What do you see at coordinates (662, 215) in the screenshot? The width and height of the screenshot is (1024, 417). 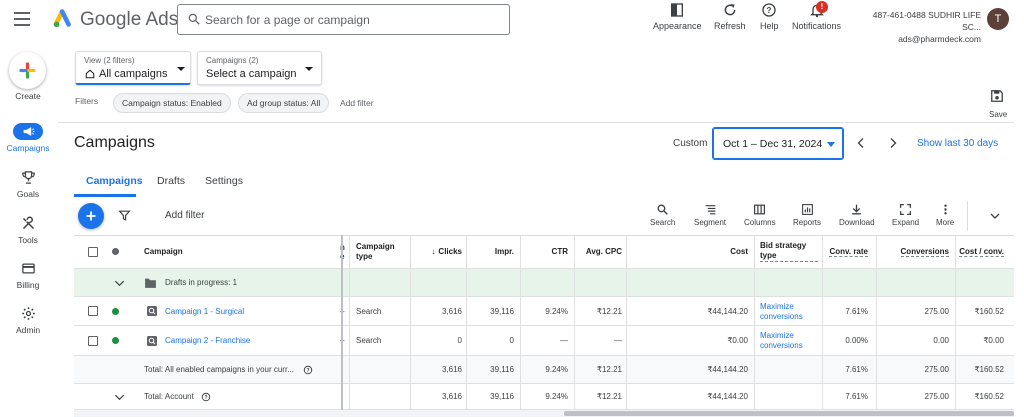 I see `search-tool: Search` at bounding box center [662, 215].